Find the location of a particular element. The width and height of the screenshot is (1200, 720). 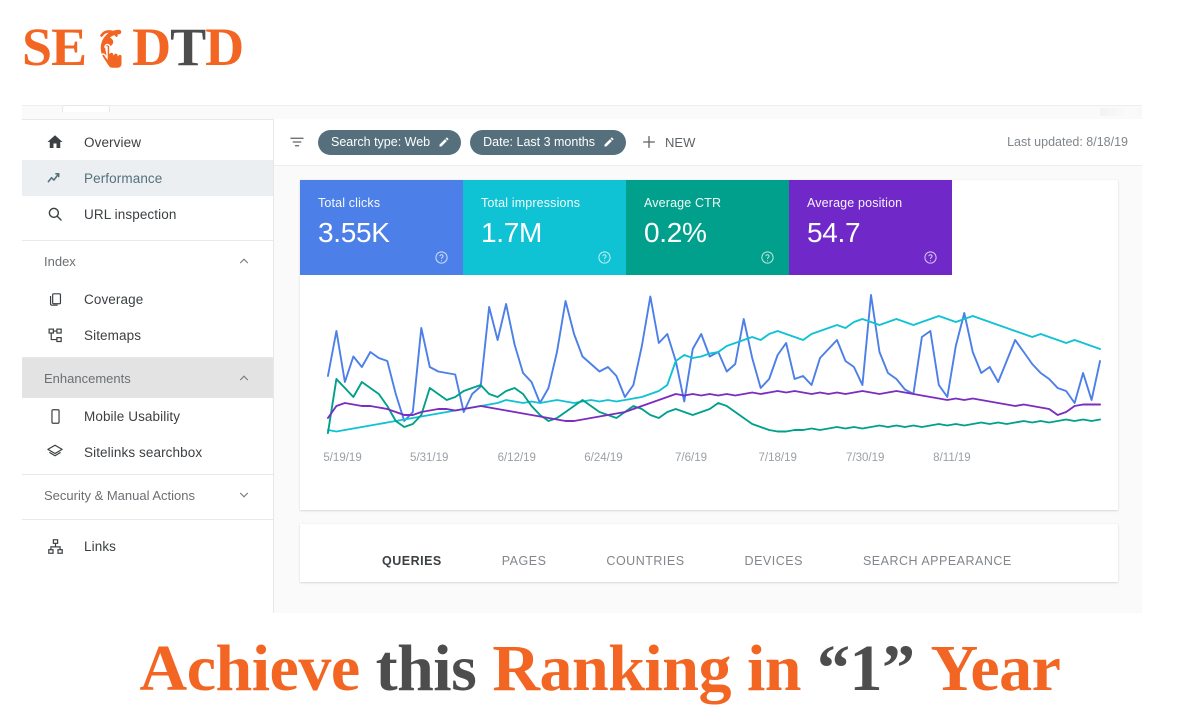

sidebar-item-label: Overview is located at coordinates (113, 142).